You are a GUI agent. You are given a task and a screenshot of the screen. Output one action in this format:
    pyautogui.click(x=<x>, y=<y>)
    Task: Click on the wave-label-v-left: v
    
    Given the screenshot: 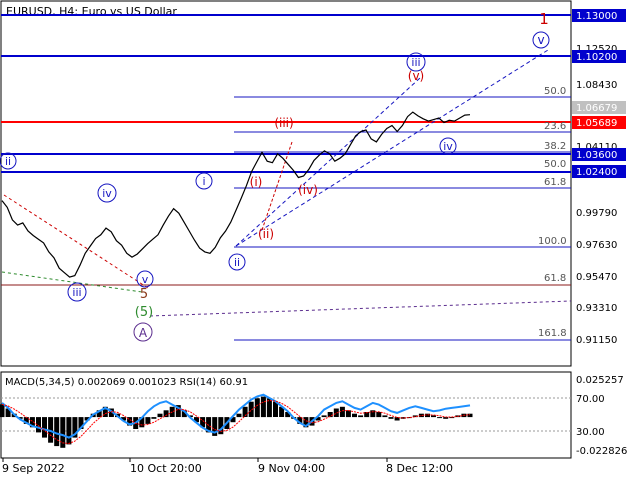 What is the action you would take?
    pyautogui.click(x=145, y=279)
    